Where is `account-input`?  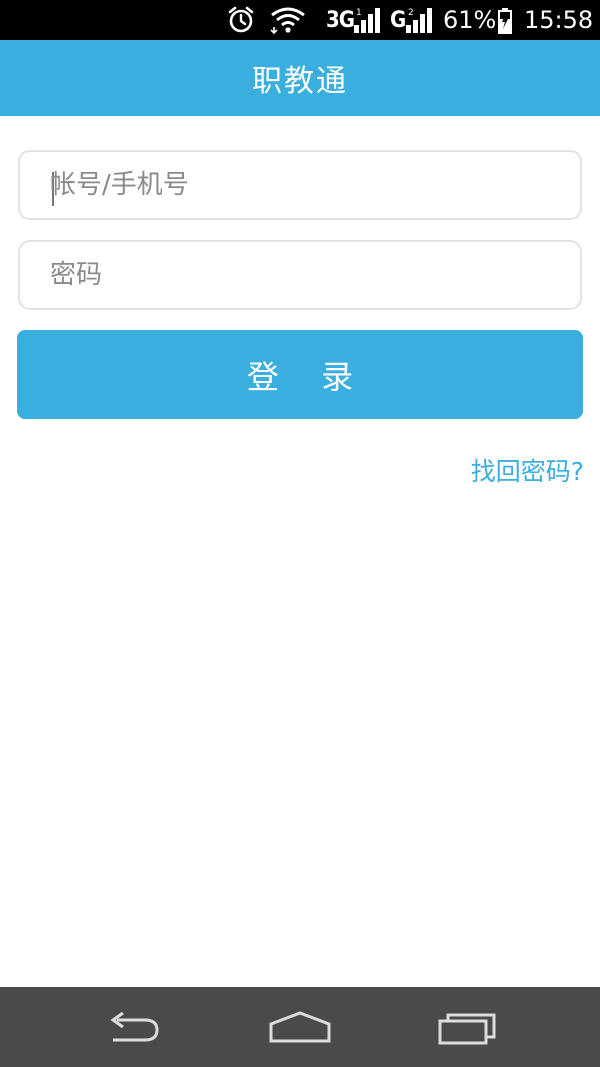 account-input is located at coordinates (310, 185).